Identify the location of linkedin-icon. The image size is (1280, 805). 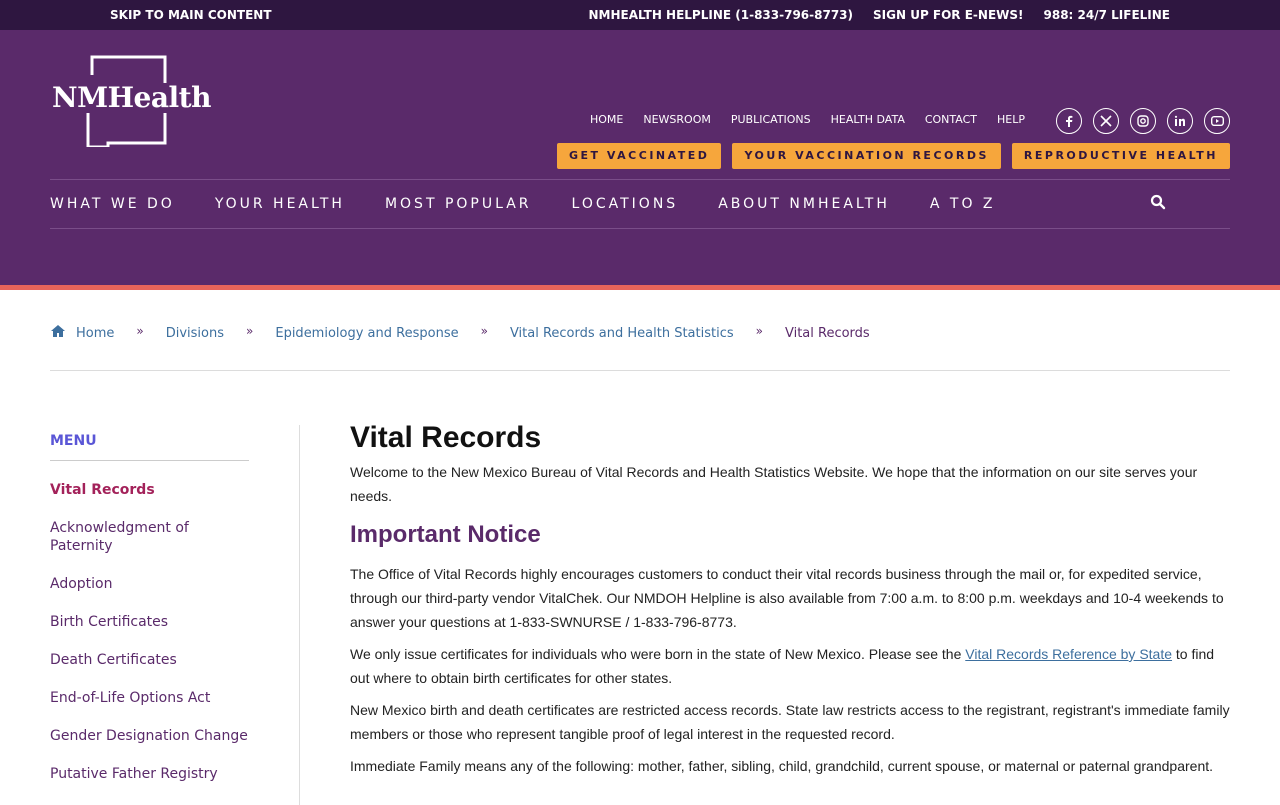
(1180, 121).